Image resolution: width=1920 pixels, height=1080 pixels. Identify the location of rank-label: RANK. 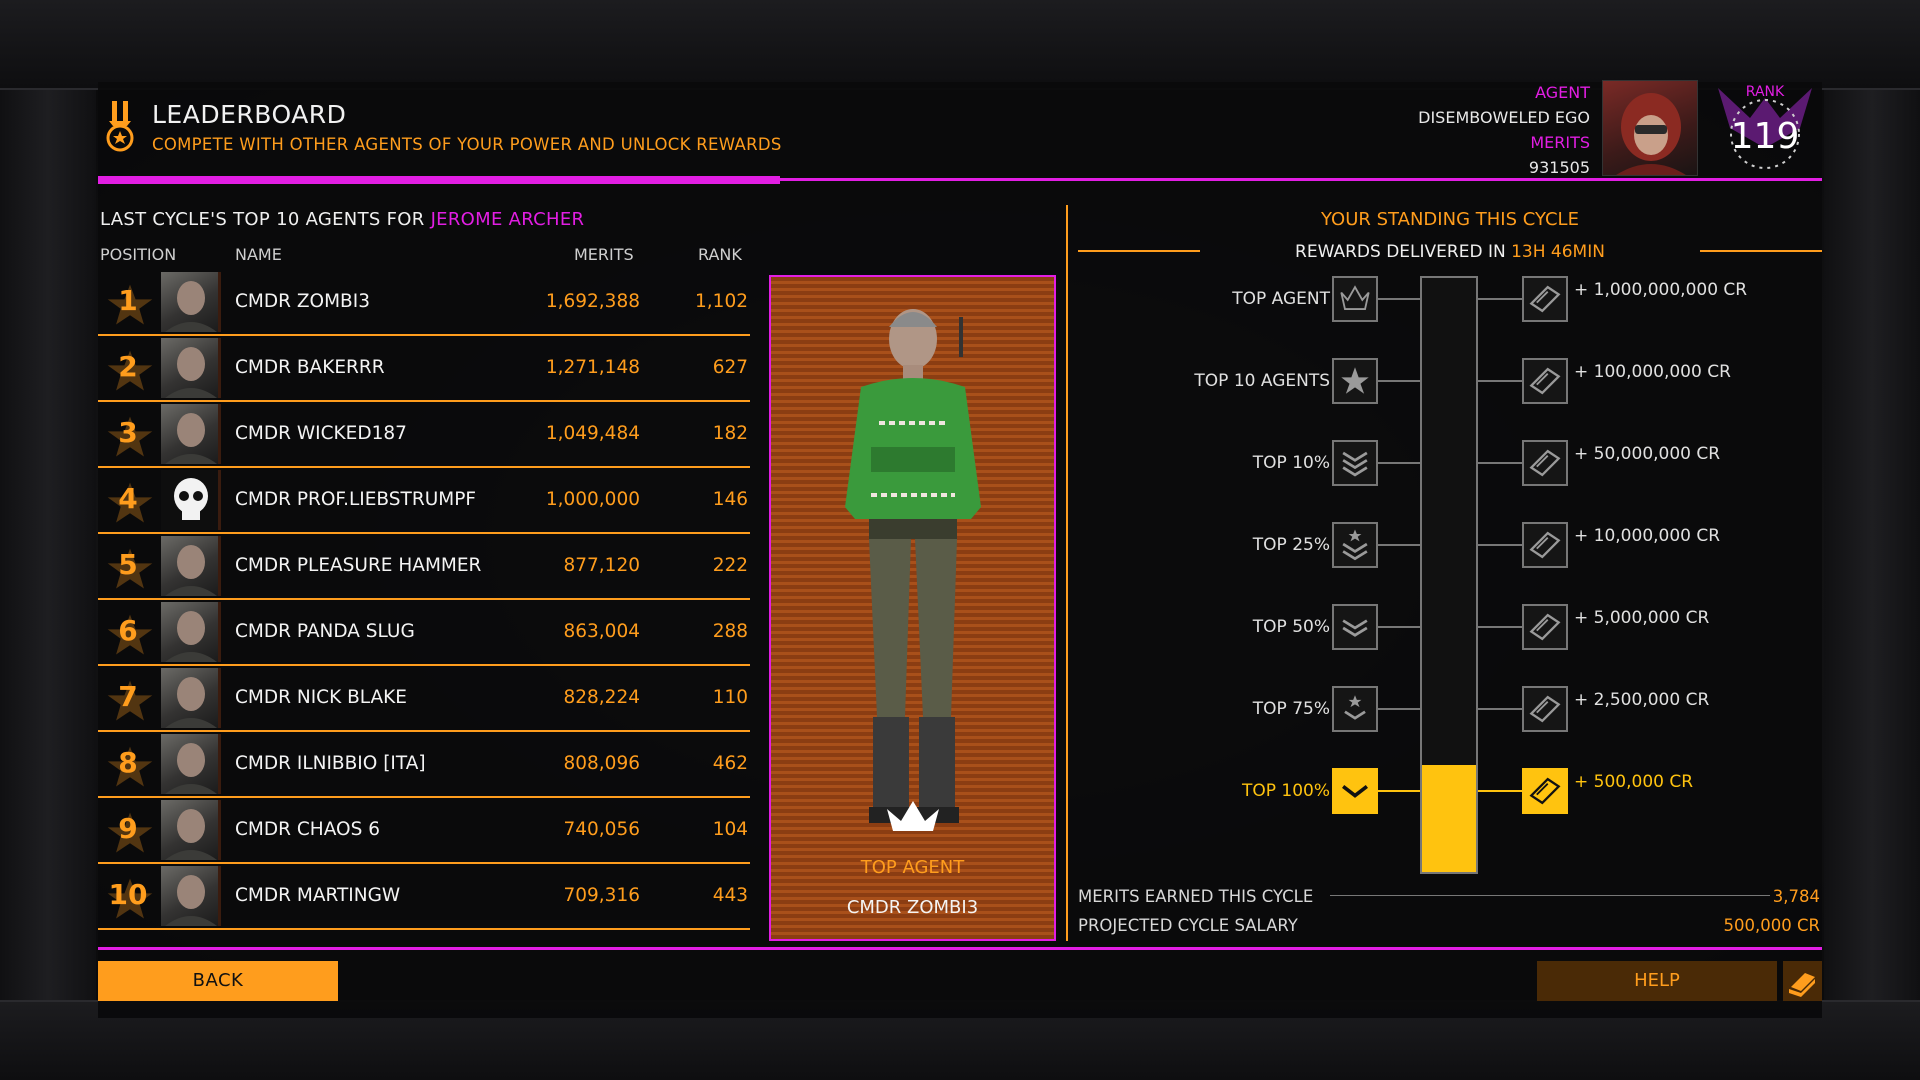
(1765, 92).